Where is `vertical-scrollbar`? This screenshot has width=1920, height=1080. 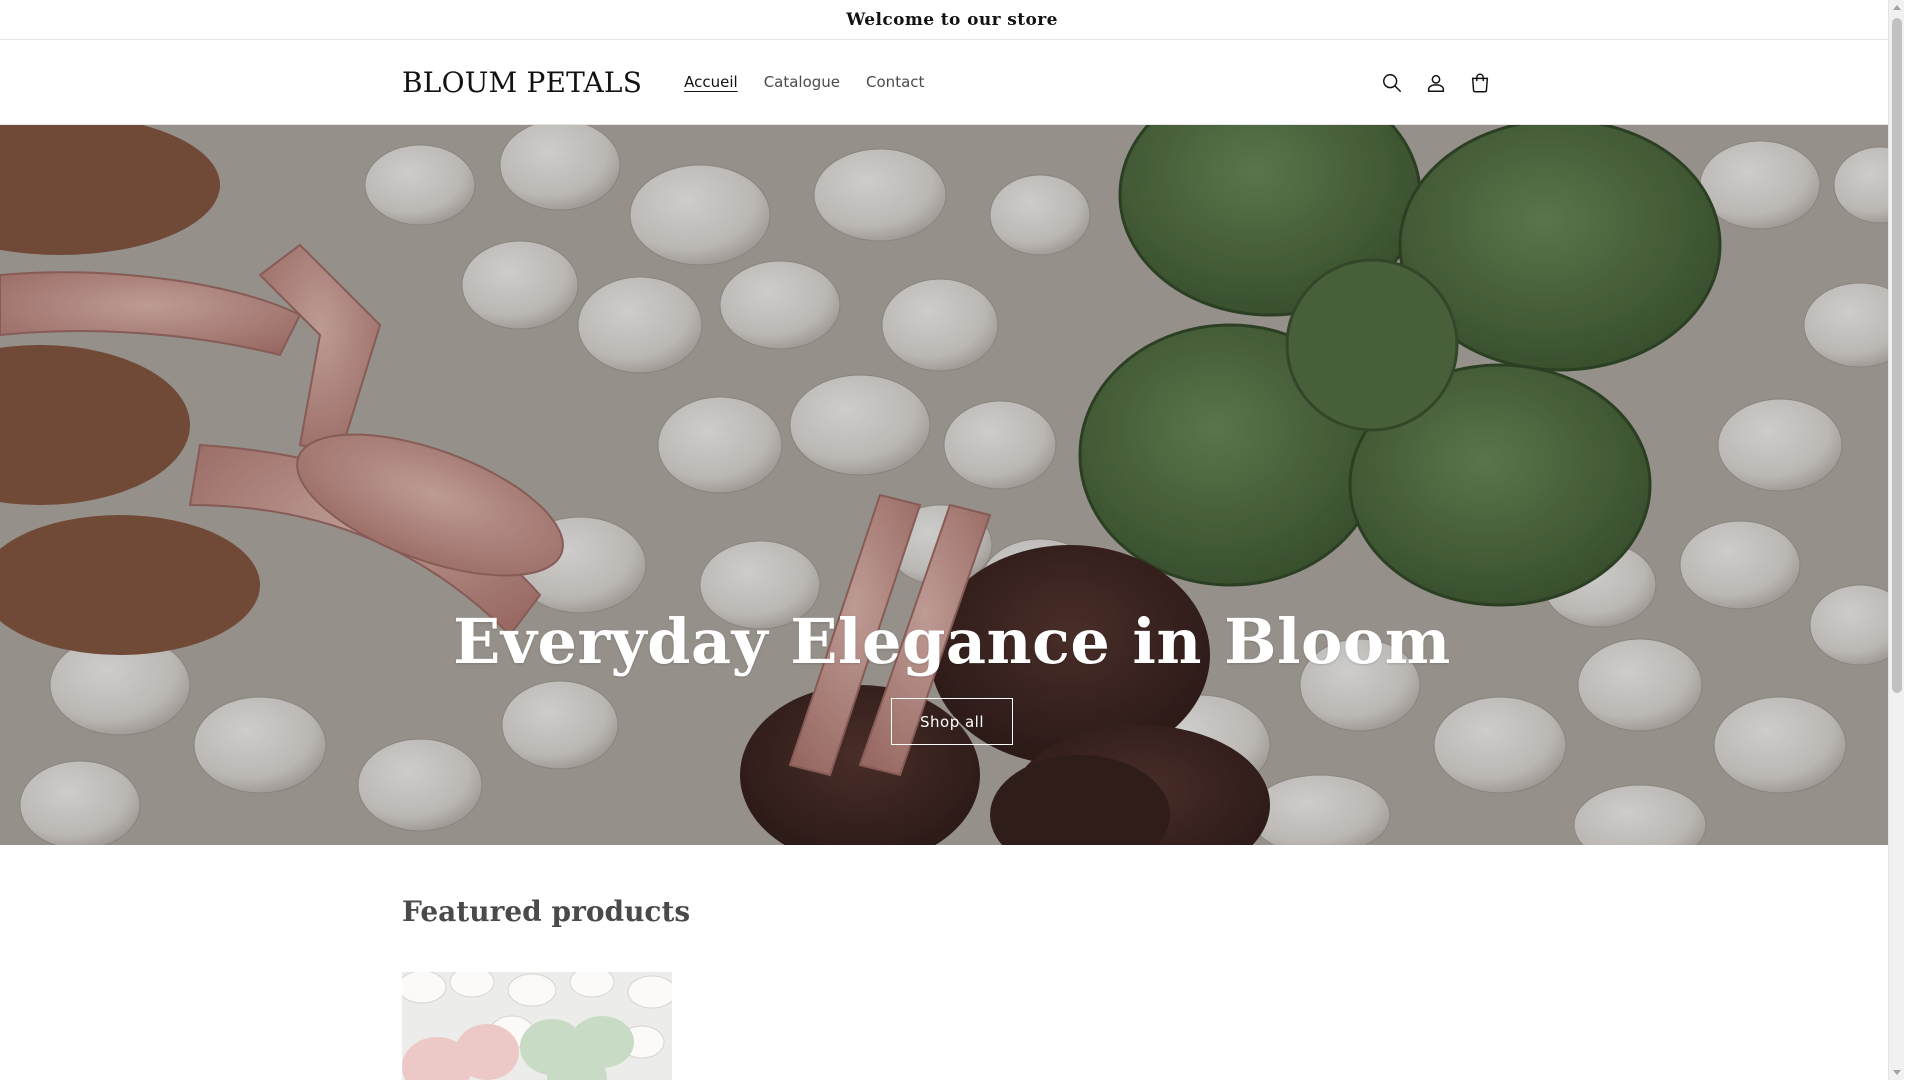 vertical-scrollbar is located at coordinates (1896, 540).